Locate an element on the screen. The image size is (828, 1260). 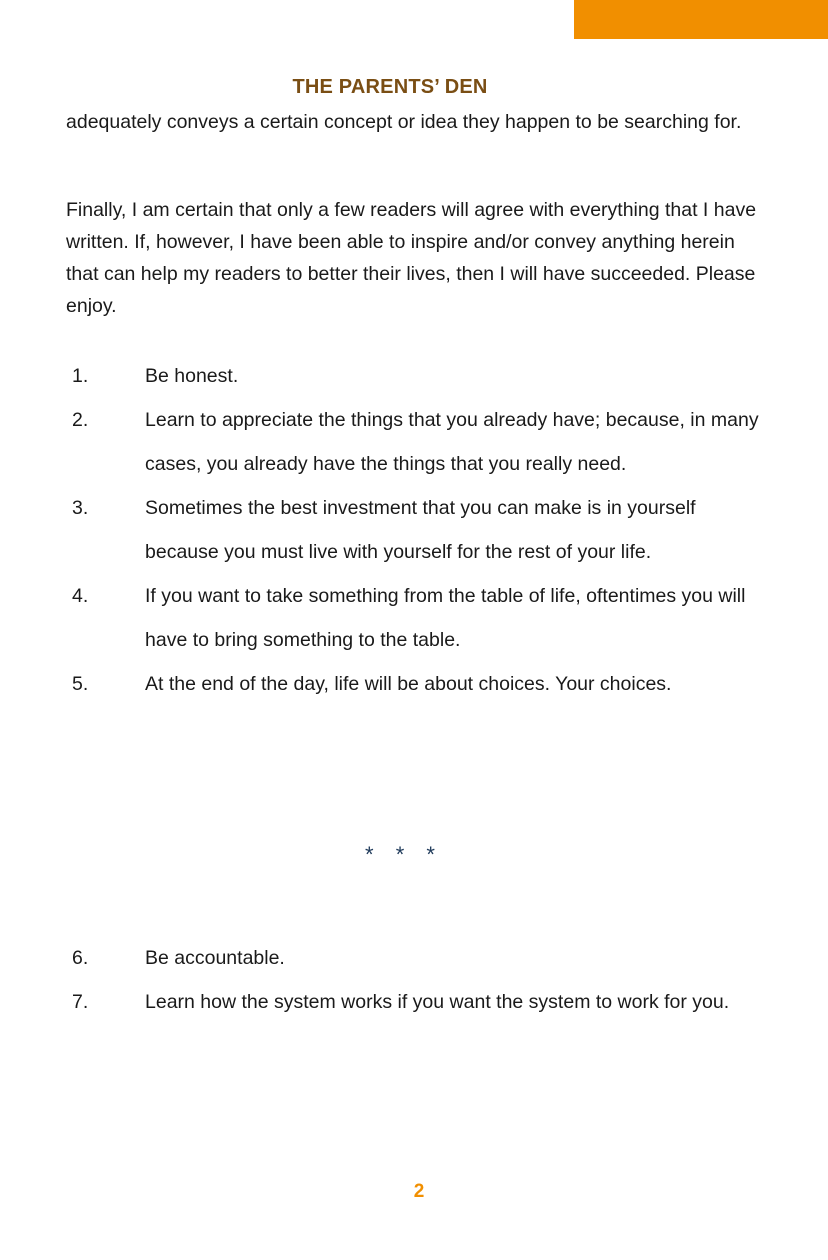
list-item-number: 3. is located at coordinates (80, 508).